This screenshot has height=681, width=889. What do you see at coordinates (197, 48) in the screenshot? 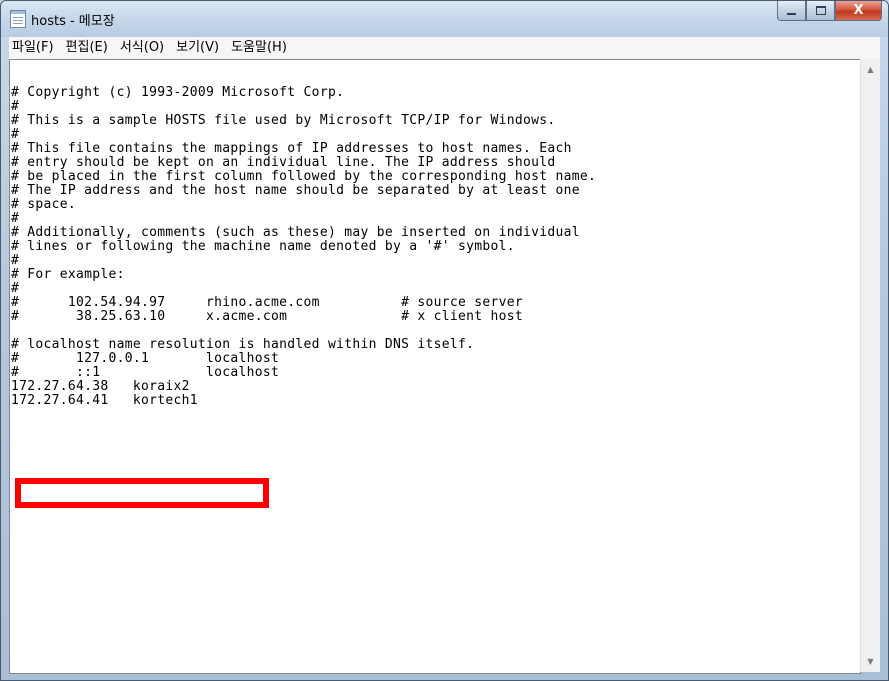
I see `menu-view: 보기(V)` at bounding box center [197, 48].